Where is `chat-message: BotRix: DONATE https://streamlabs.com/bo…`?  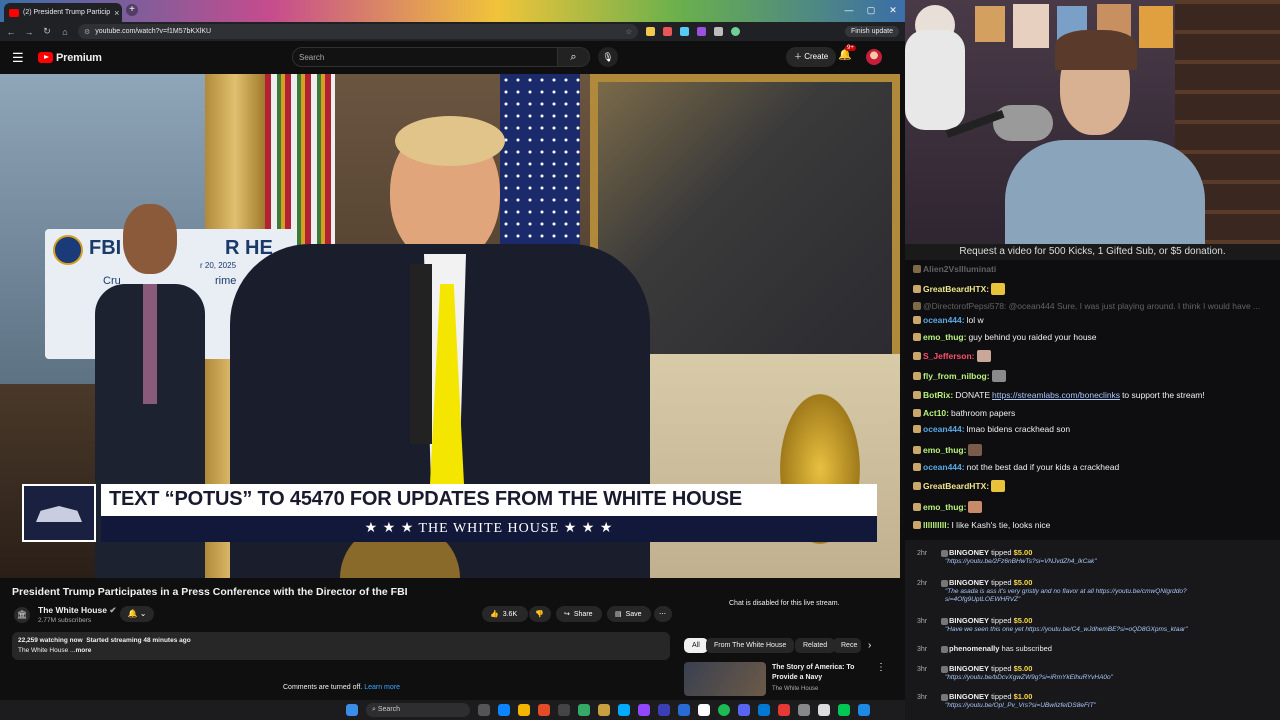
chat-message: BotRix: DONATE https://streamlabs.com/bo… is located at coordinates (1059, 395).